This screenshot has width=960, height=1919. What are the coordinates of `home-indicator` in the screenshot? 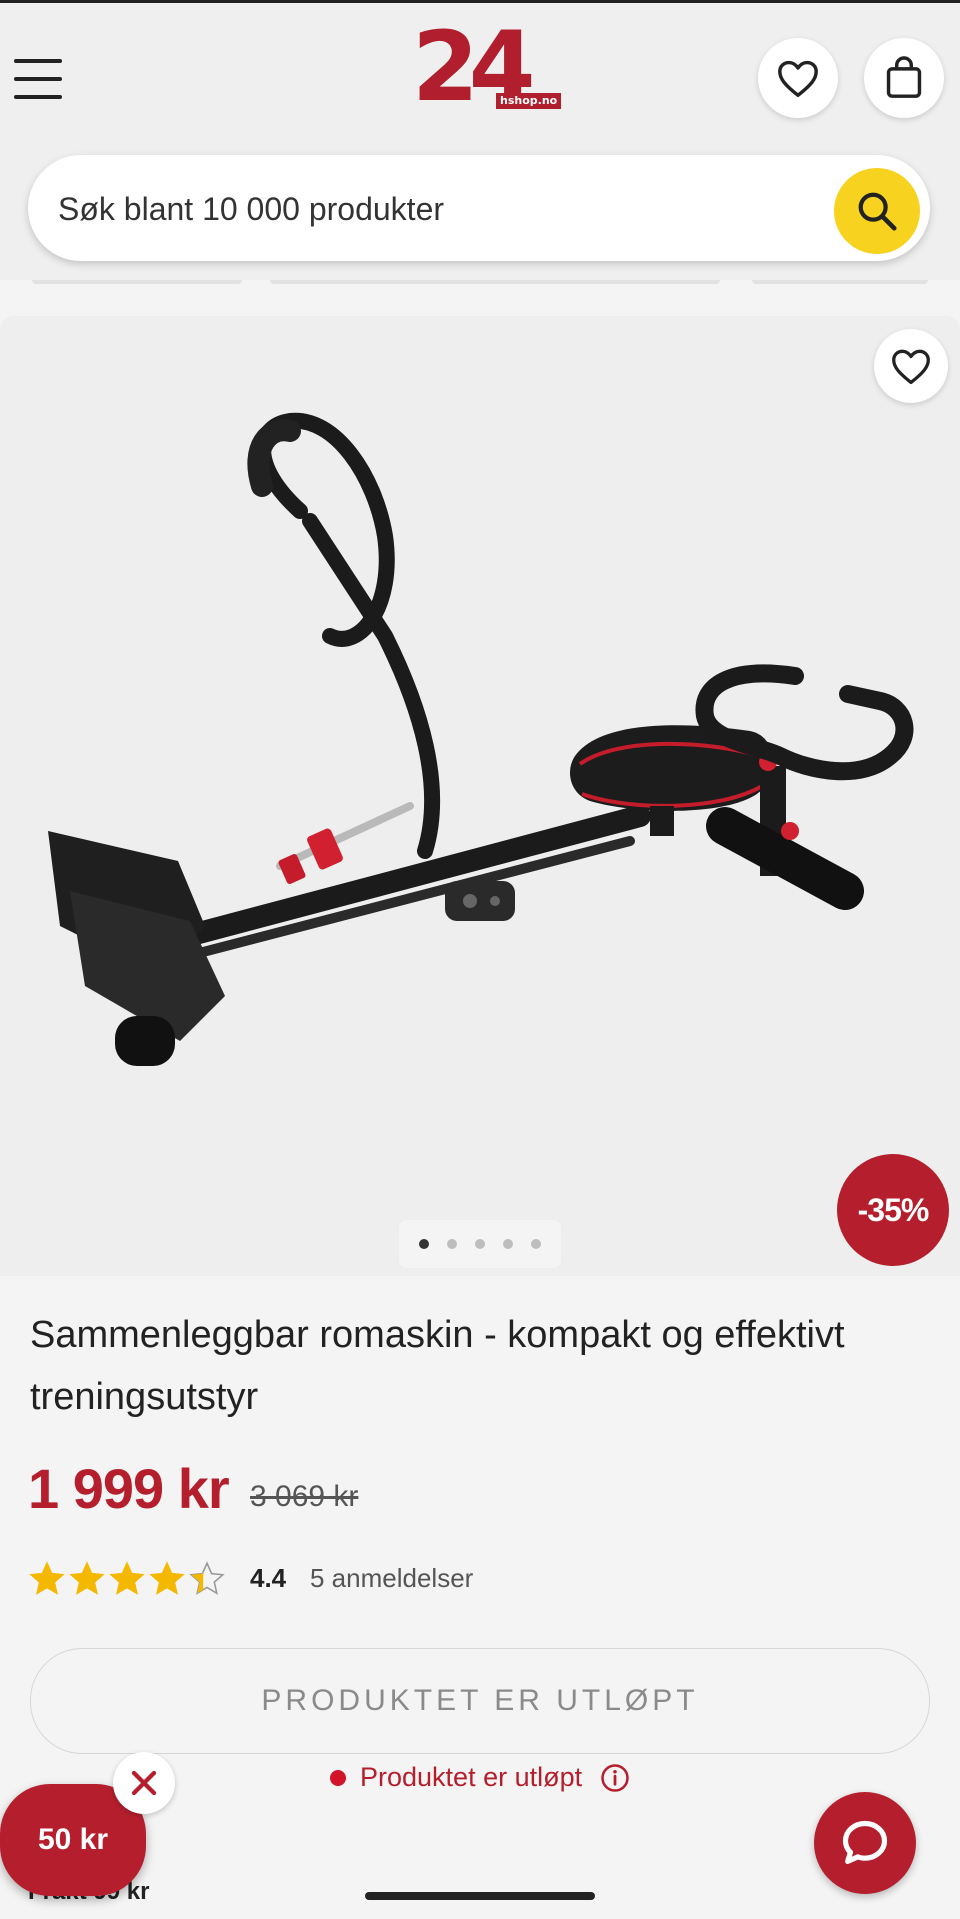 It's located at (480, 1896).